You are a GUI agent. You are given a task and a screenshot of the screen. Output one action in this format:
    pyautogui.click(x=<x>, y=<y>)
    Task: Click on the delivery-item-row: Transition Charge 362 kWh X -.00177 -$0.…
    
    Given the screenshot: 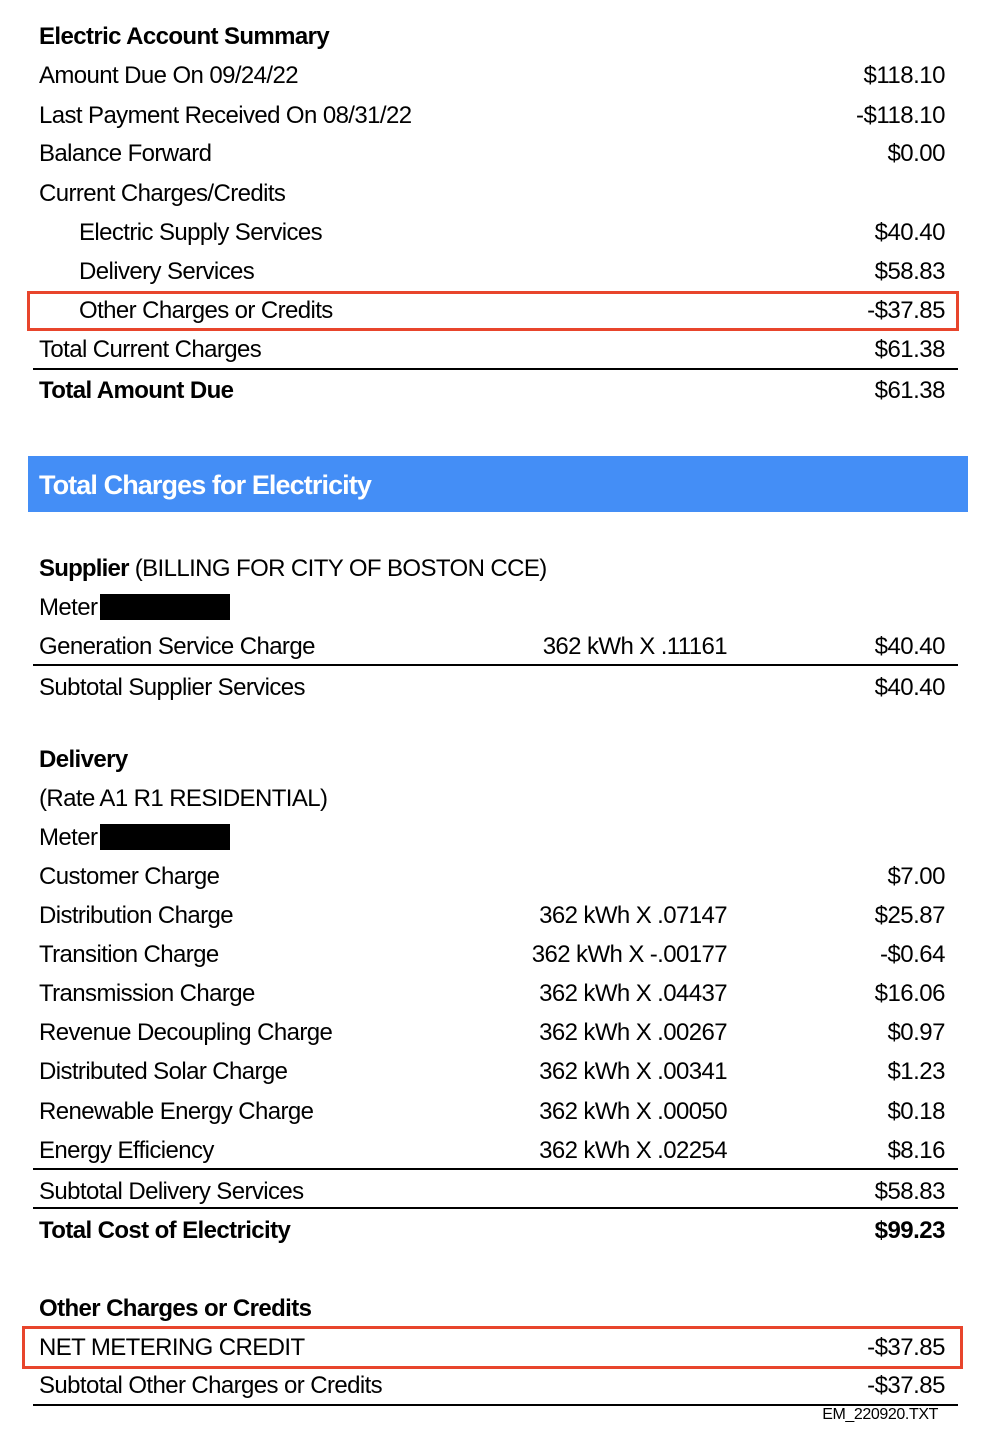 What is the action you would take?
    pyautogui.click(x=492, y=954)
    